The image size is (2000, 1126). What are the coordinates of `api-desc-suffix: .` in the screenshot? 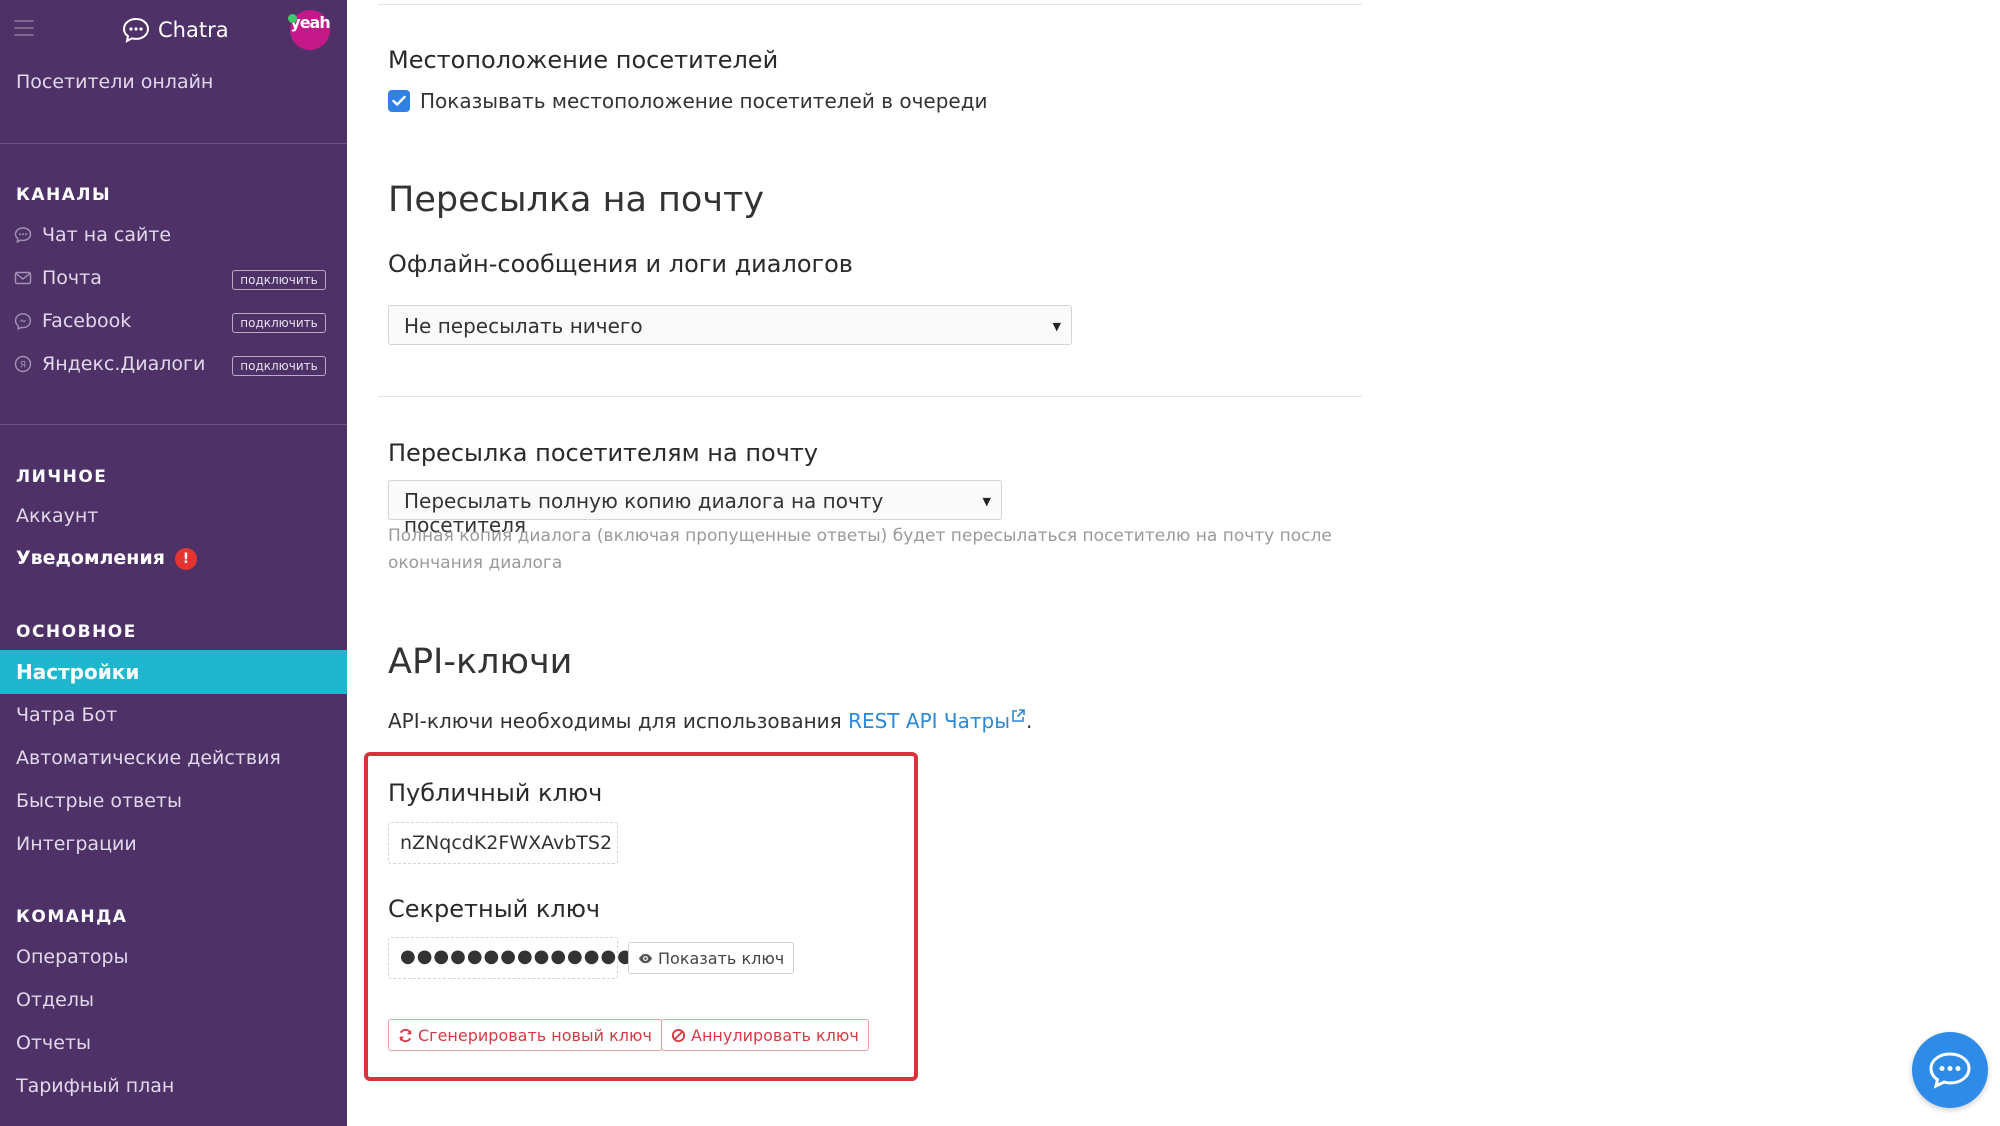 It's located at (1029, 721).